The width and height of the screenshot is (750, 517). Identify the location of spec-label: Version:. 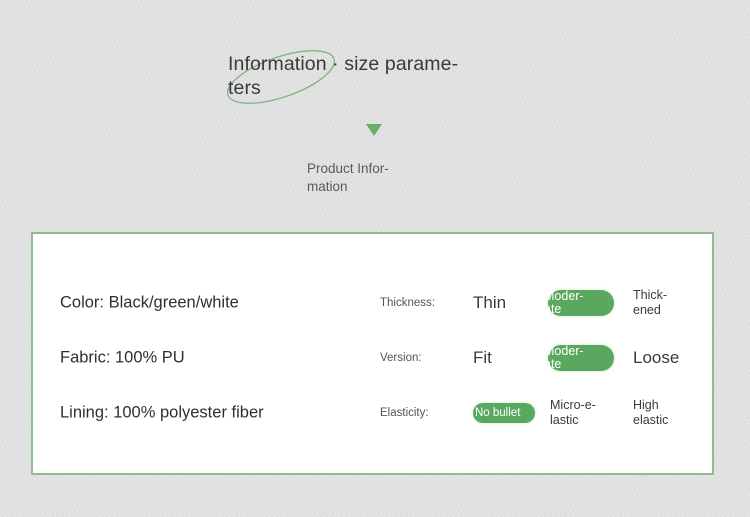
(401, 358).